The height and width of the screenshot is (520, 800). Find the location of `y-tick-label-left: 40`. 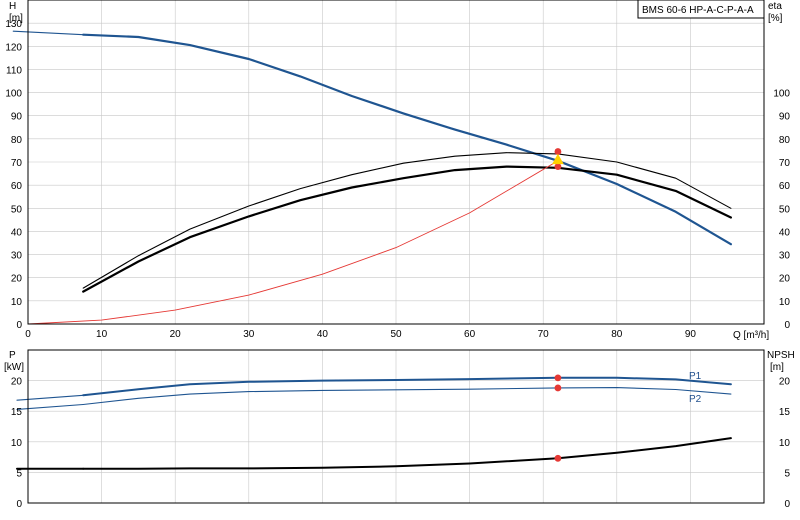

y-tick-label-left: 40 is located at coordinates (17, 232).